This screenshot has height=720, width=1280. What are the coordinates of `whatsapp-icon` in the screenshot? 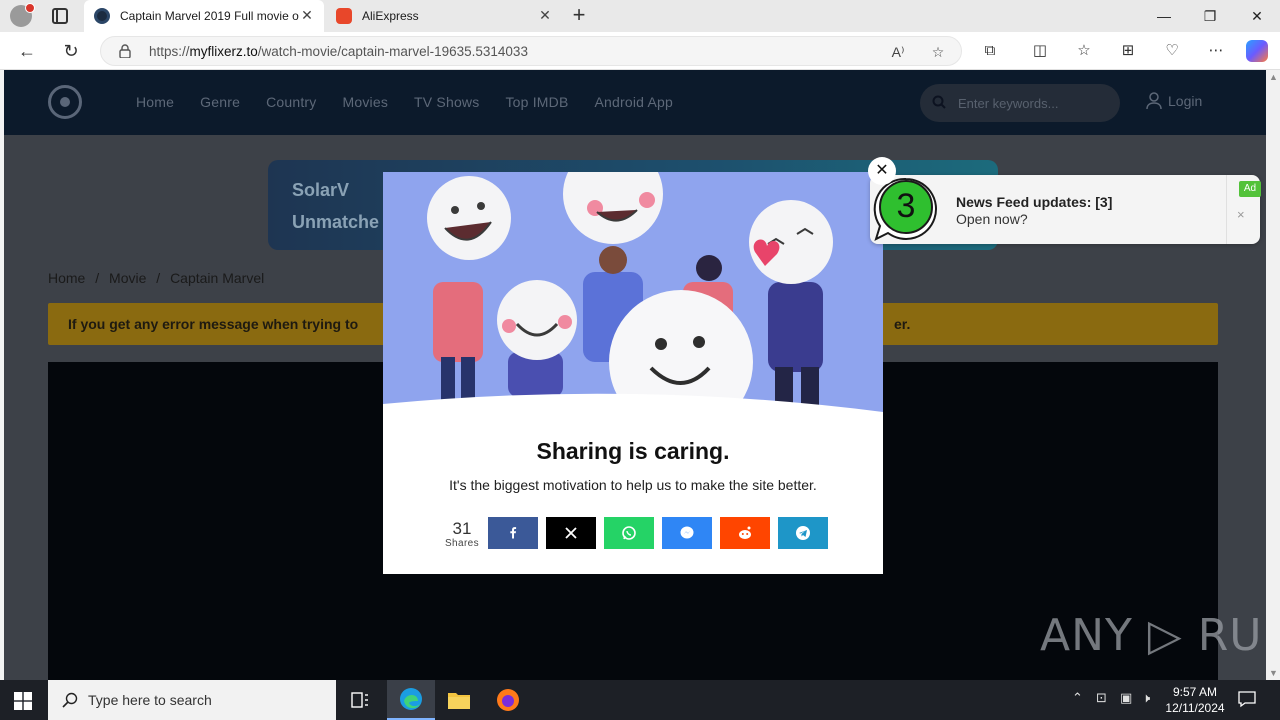 It's located at (629, 533).